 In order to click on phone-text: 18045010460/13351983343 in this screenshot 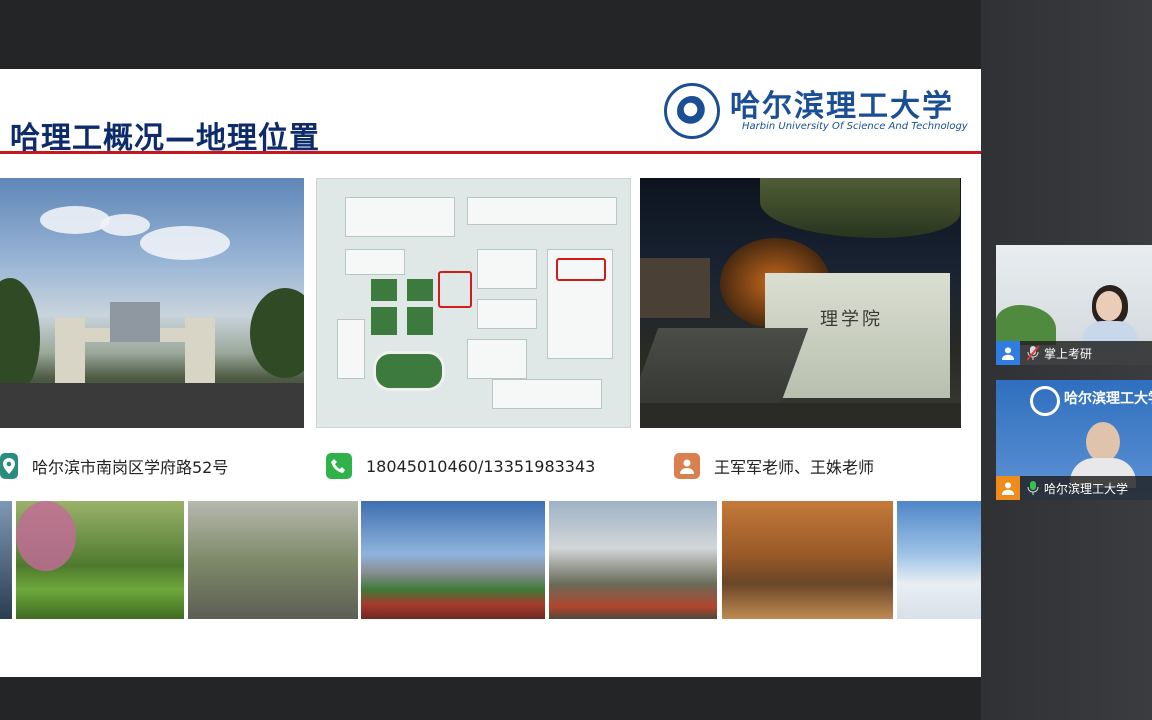, I will do `click(481, 466)`.